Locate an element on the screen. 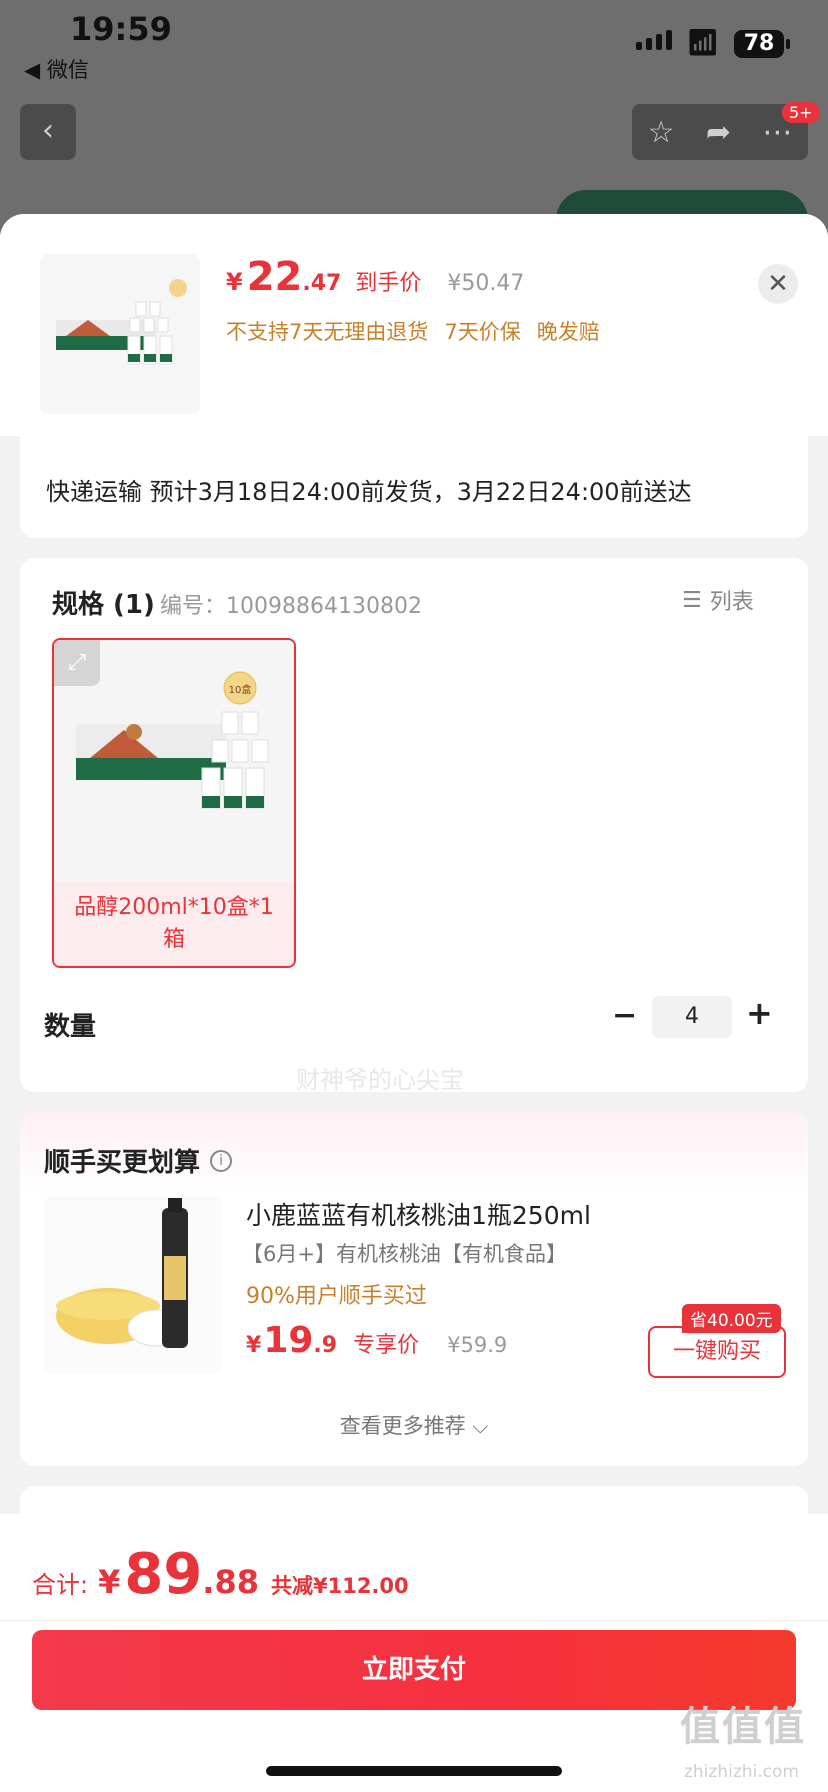 The image size is (828, 1792). product-thumbnail is located at coordinates (120, 334).